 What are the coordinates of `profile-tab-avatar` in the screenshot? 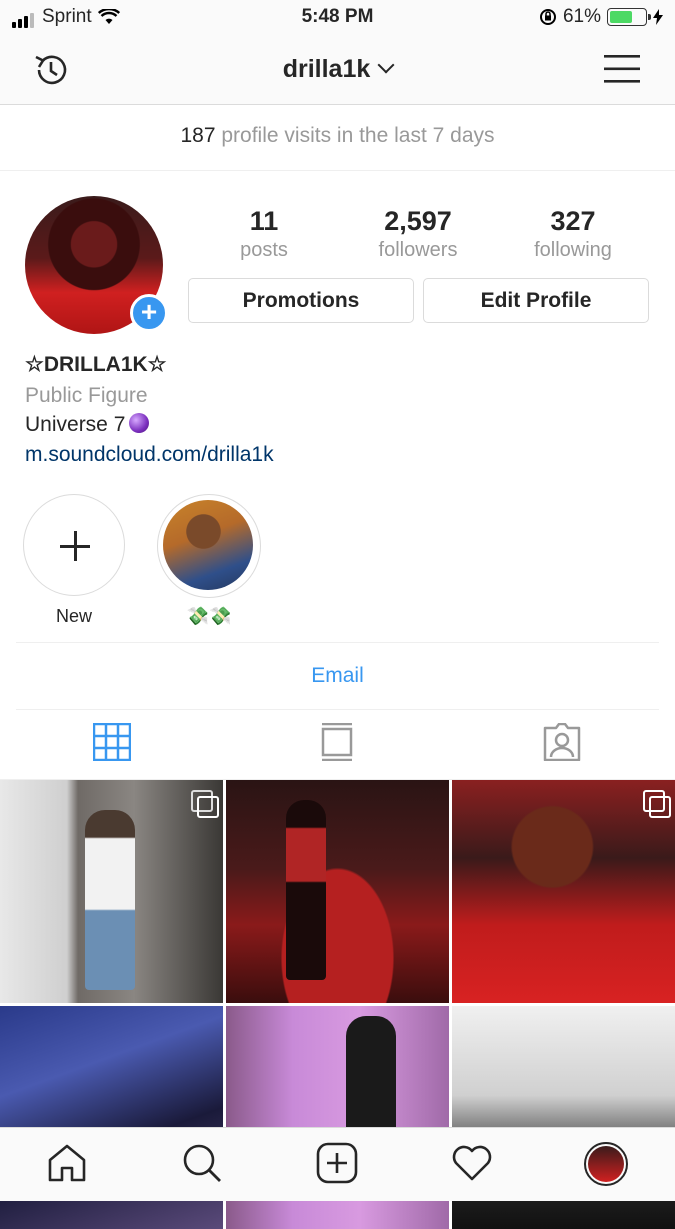 It's located at (606, 1164).